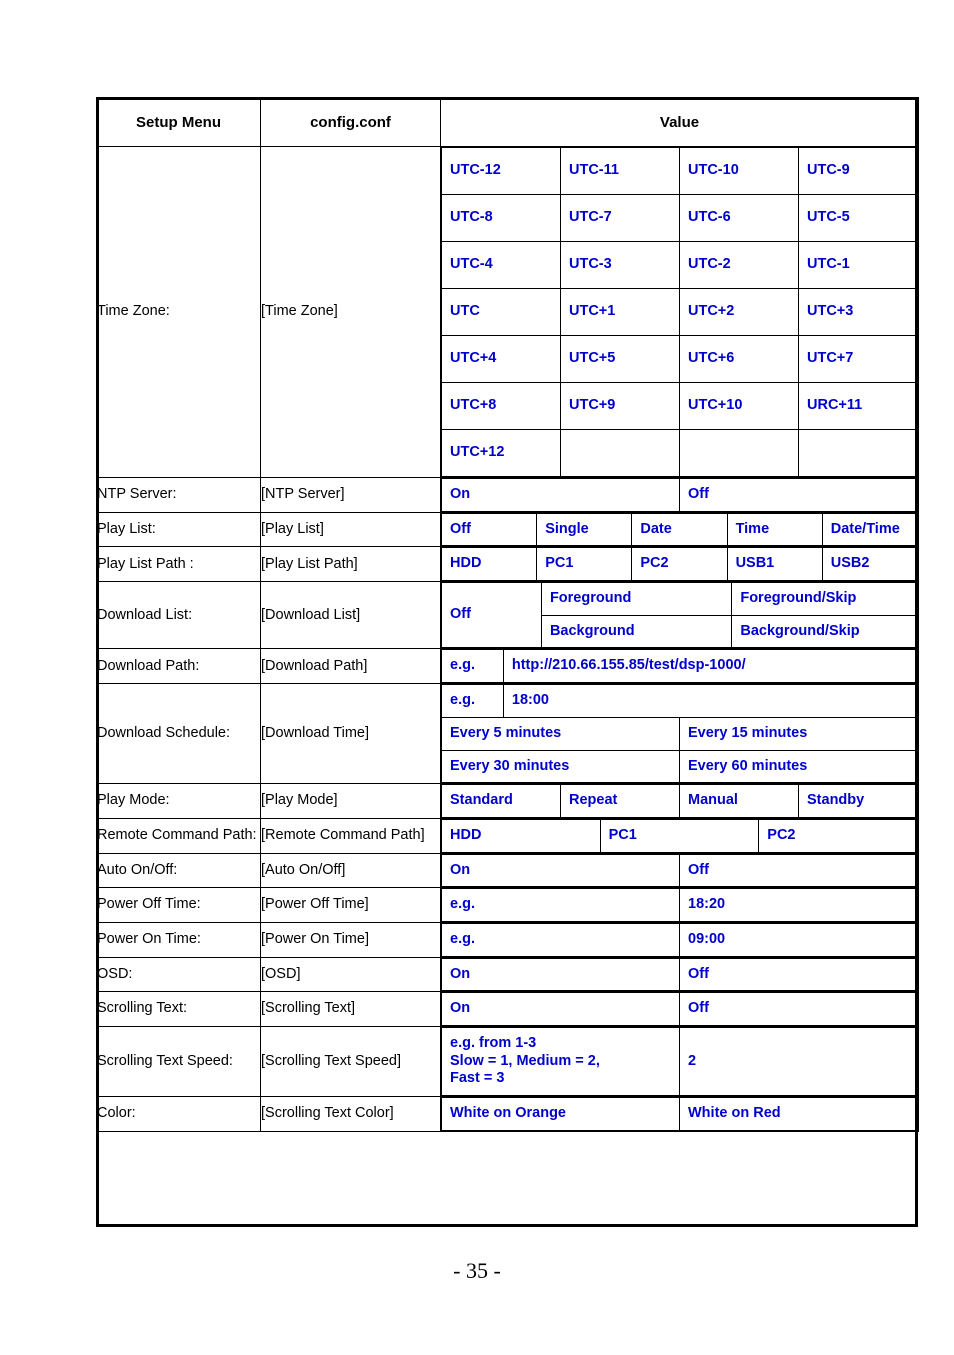  I want to click on row-label-scrolling-text-speed: Scrolling Text Speed:, so click(178, 1061).